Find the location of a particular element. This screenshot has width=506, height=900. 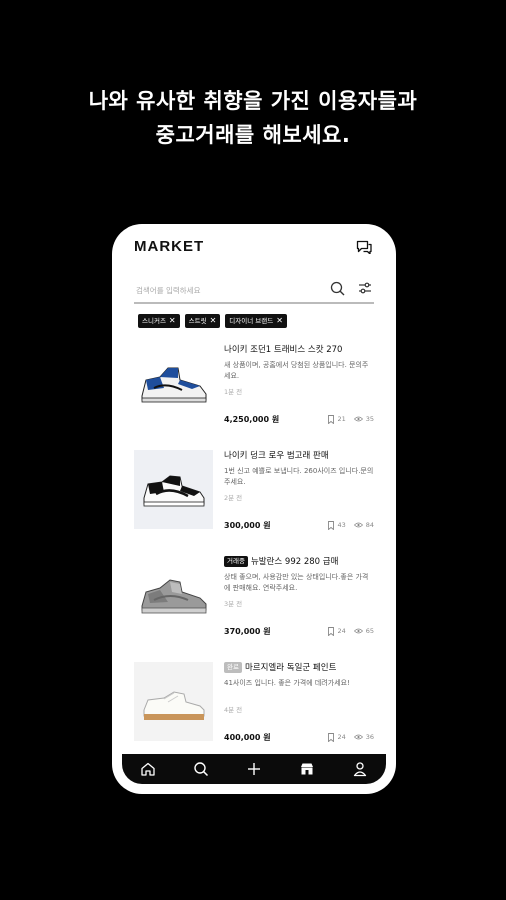

filter-chips: 스니커즈 ✕ 스트릿 ✕ 디자이너 브랜드 ✕ is located at coordinates (212, 321).